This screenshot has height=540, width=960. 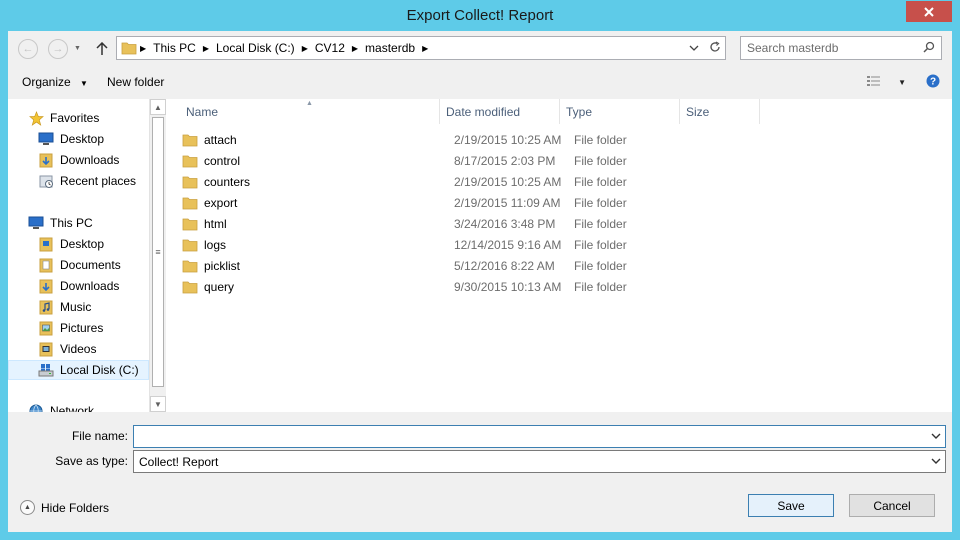 What do you see at coordinates (102, 49) in the screenshot?
I see `up-button` at bounding box center [102, 49].